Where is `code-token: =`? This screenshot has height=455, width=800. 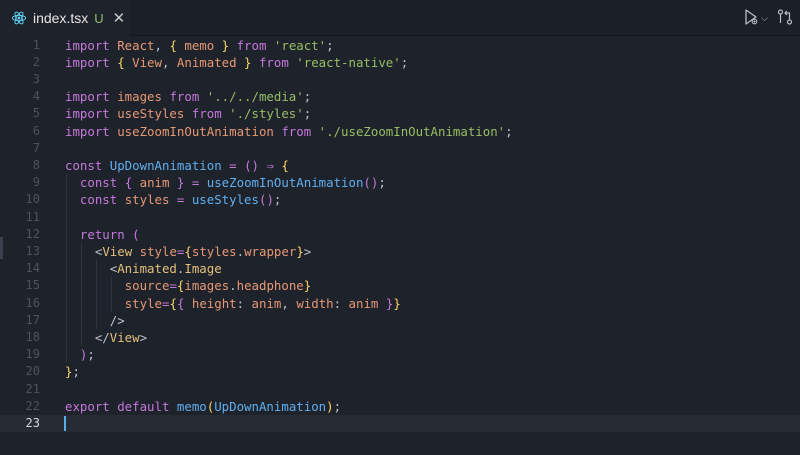 code-token: = is located at coordinates (180, 200).